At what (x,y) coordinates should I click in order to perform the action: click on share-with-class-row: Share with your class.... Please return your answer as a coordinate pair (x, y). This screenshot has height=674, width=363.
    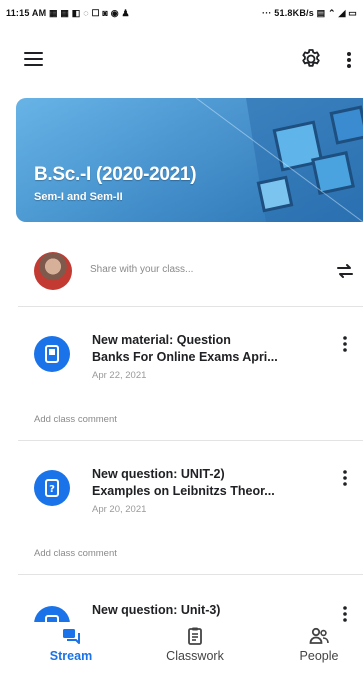
    Looking at the image, I should click on (190, 274).